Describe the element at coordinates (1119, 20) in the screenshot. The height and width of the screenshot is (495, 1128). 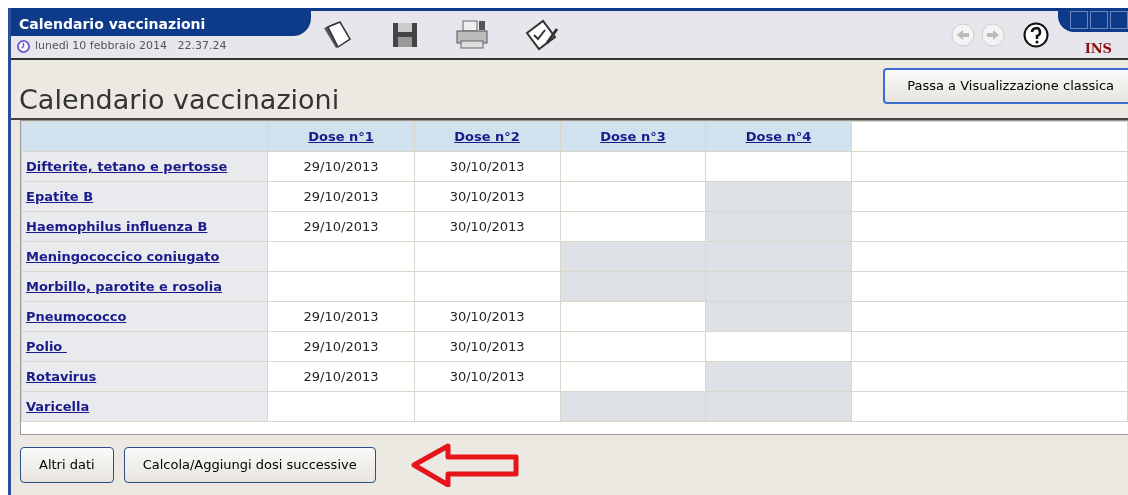
I see `close-button` at that location.